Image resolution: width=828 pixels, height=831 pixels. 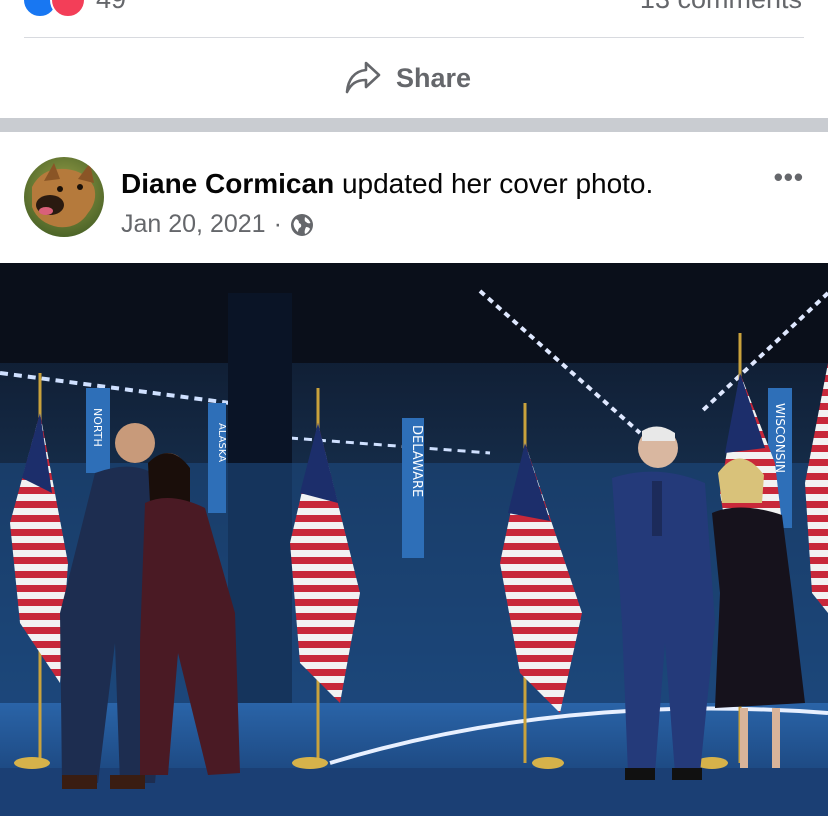 I want to click on sign-delaware: DELAWARE, so click(x=416, y=461).